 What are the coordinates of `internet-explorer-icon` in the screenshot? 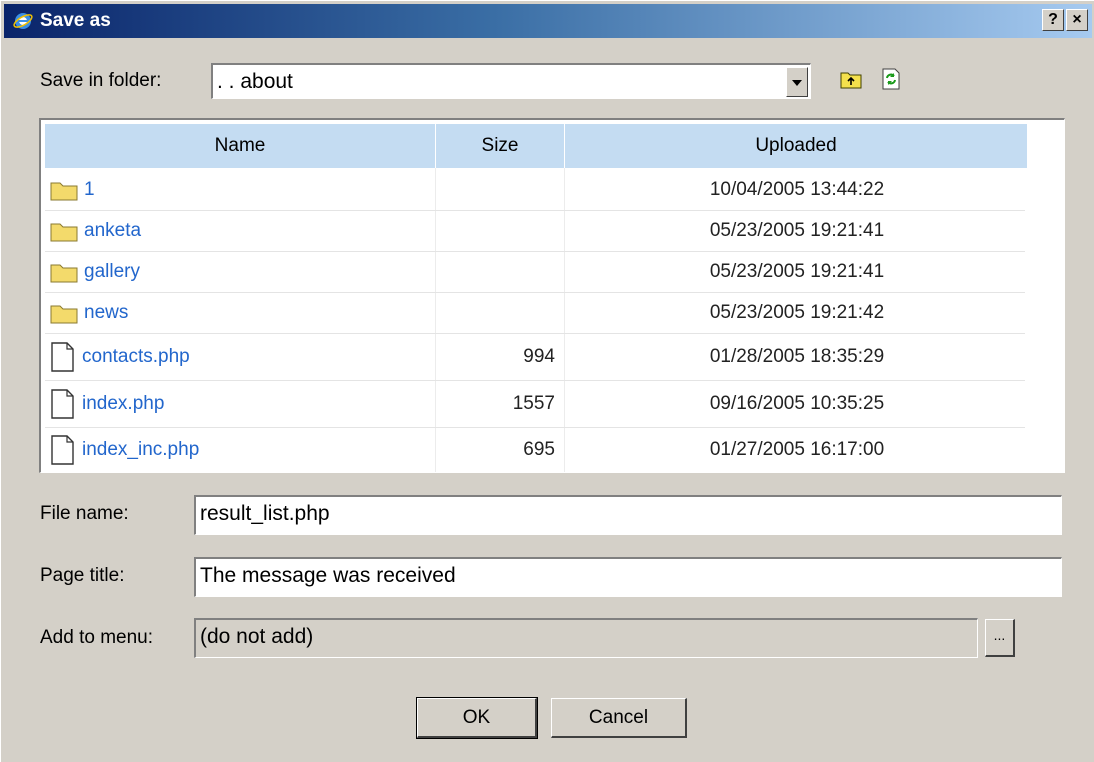 It's located at (23, 21).